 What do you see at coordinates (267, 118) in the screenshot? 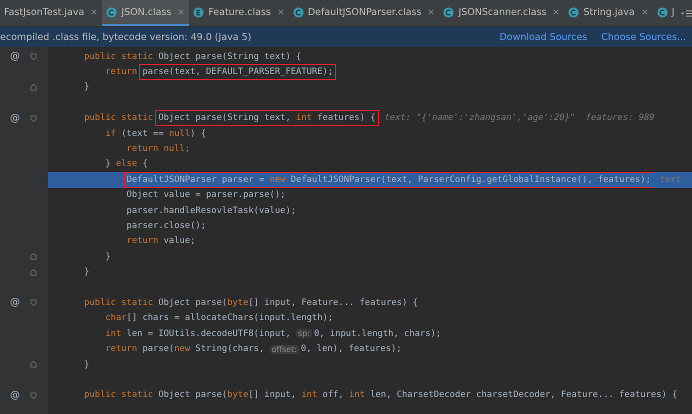
I see `highlight-box: Object parse(String text, int features) {` at bounding box center [267, 118].